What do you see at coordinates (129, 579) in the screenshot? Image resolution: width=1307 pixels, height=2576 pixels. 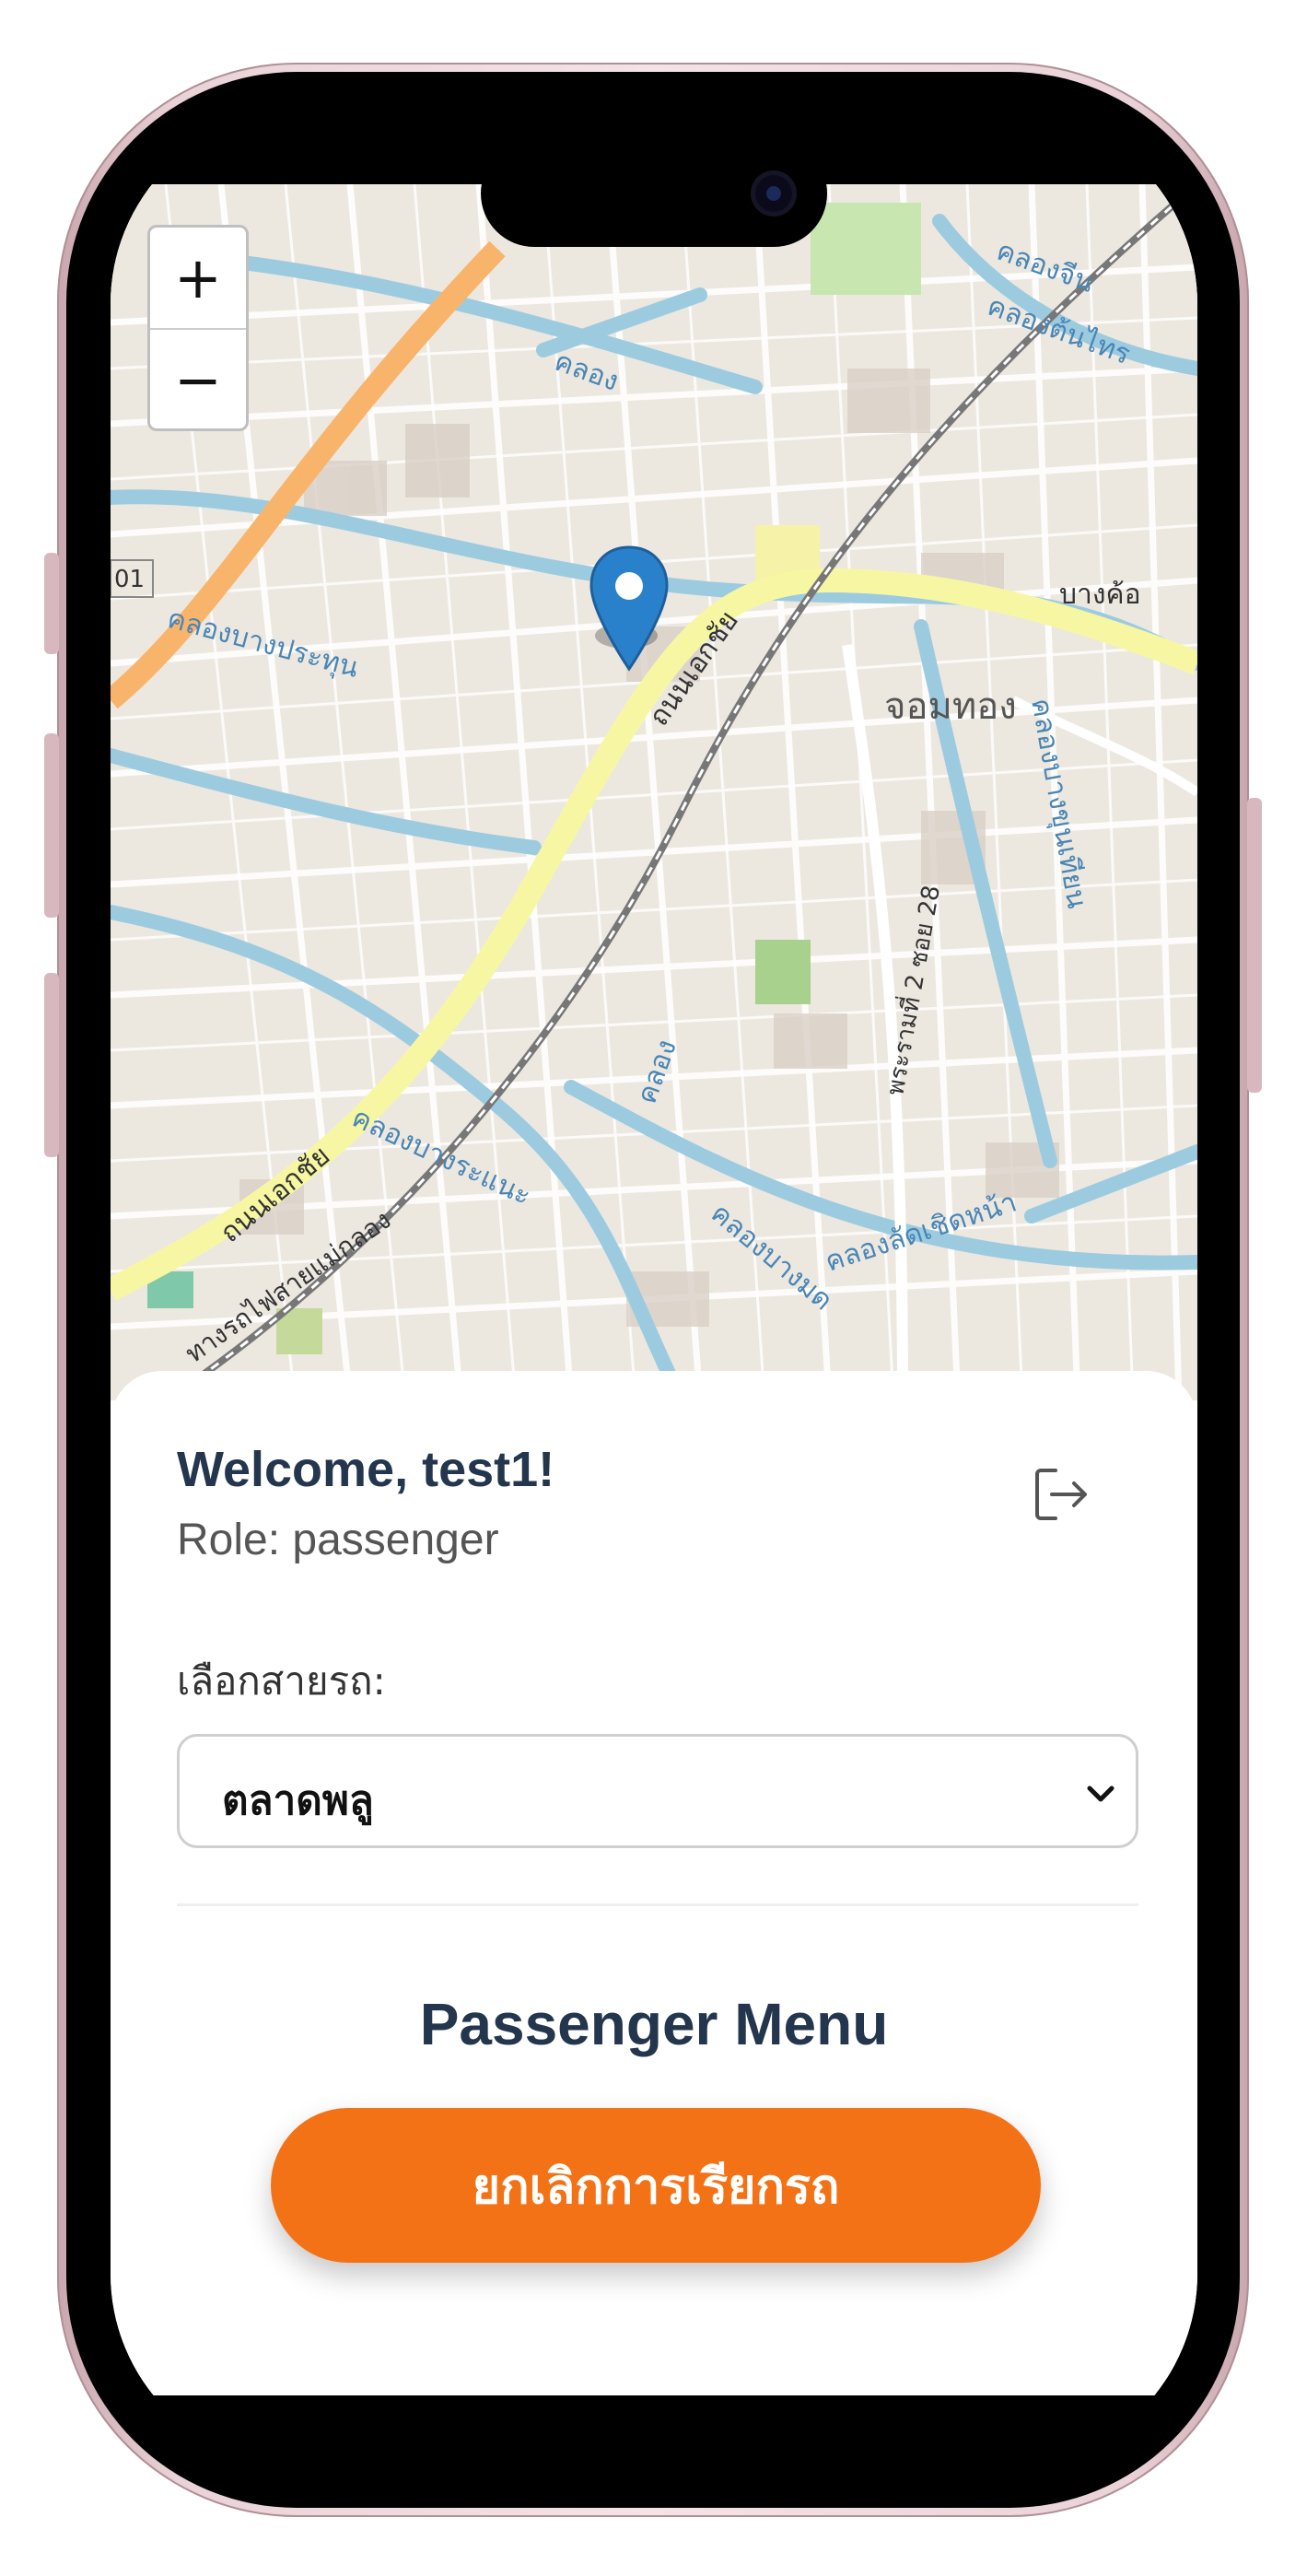 I see `map-label: 01` at bounding box center [129, 579].